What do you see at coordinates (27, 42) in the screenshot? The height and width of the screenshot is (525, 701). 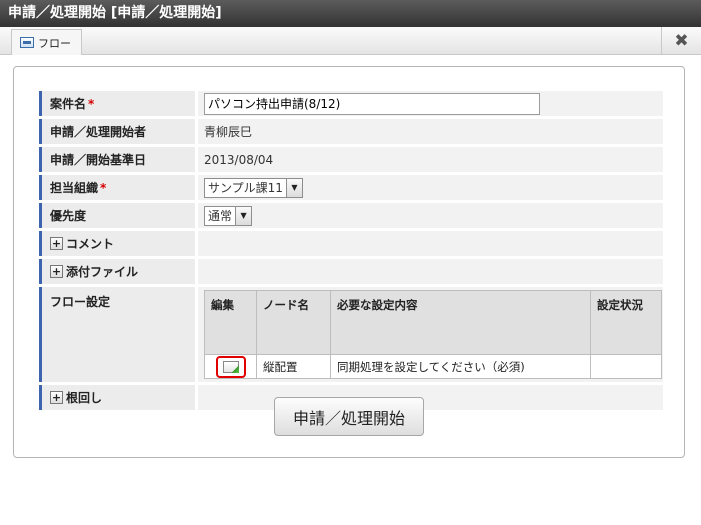 I see `window-icon` at bounding box center [27, 42].